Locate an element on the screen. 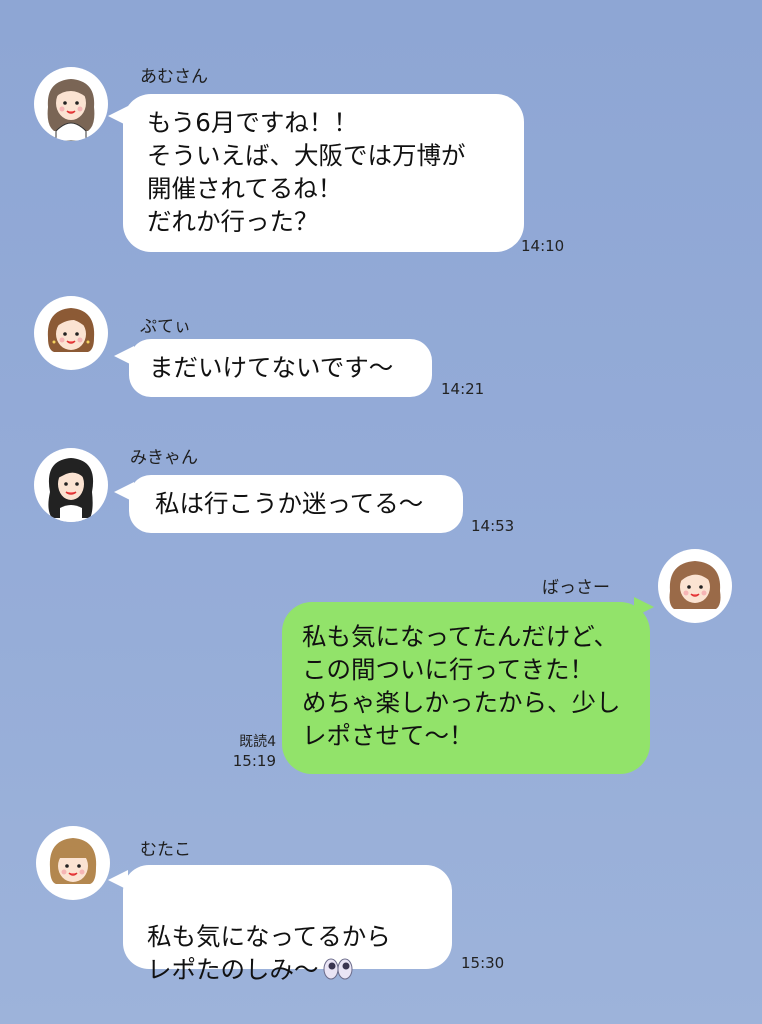 This screenshot has width=762, height=1024. avatar-mikyan is located at coordinates (71, 485).